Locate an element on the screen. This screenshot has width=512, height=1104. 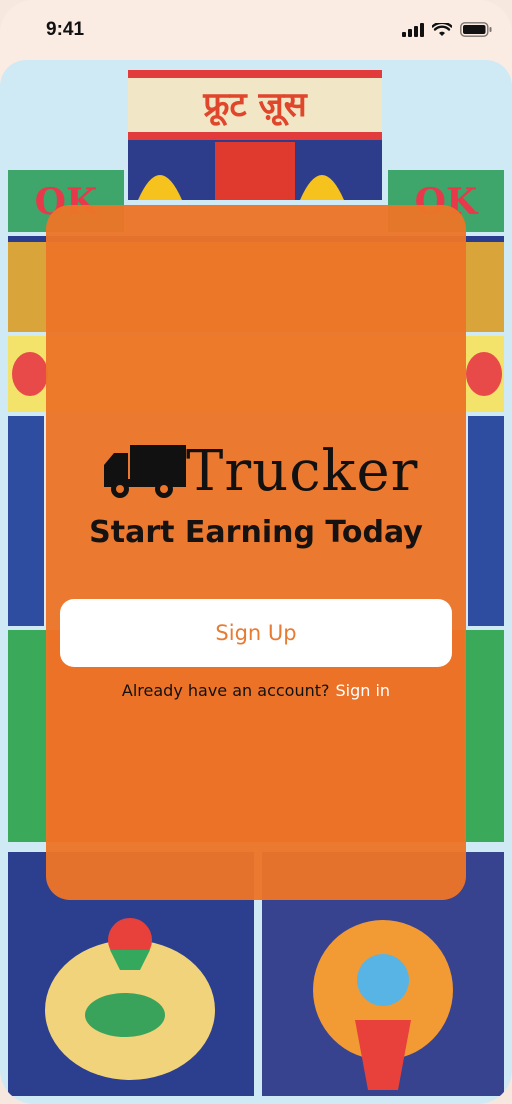
sign-in-prompt: Already have an account? Sign in is located at coordinates (256, 690).